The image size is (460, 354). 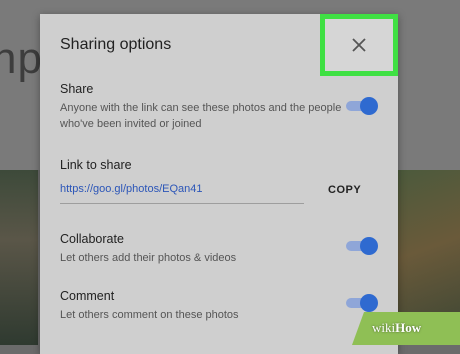 What do you see at coordinates (384, 327) in the screenshot?
I see `watermark-prefix: wiki` at bounding box center [384, 327].